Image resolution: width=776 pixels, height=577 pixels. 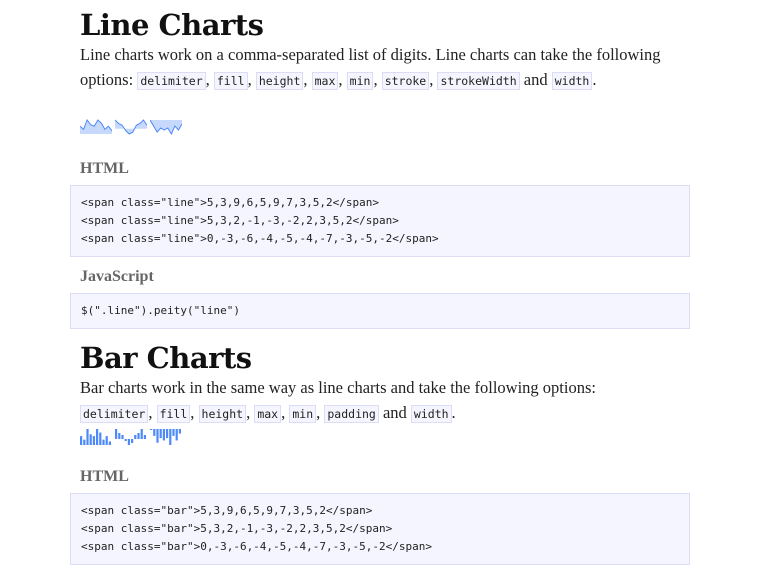 I want to click on bar-sparklines, so click(x=131, y=437).